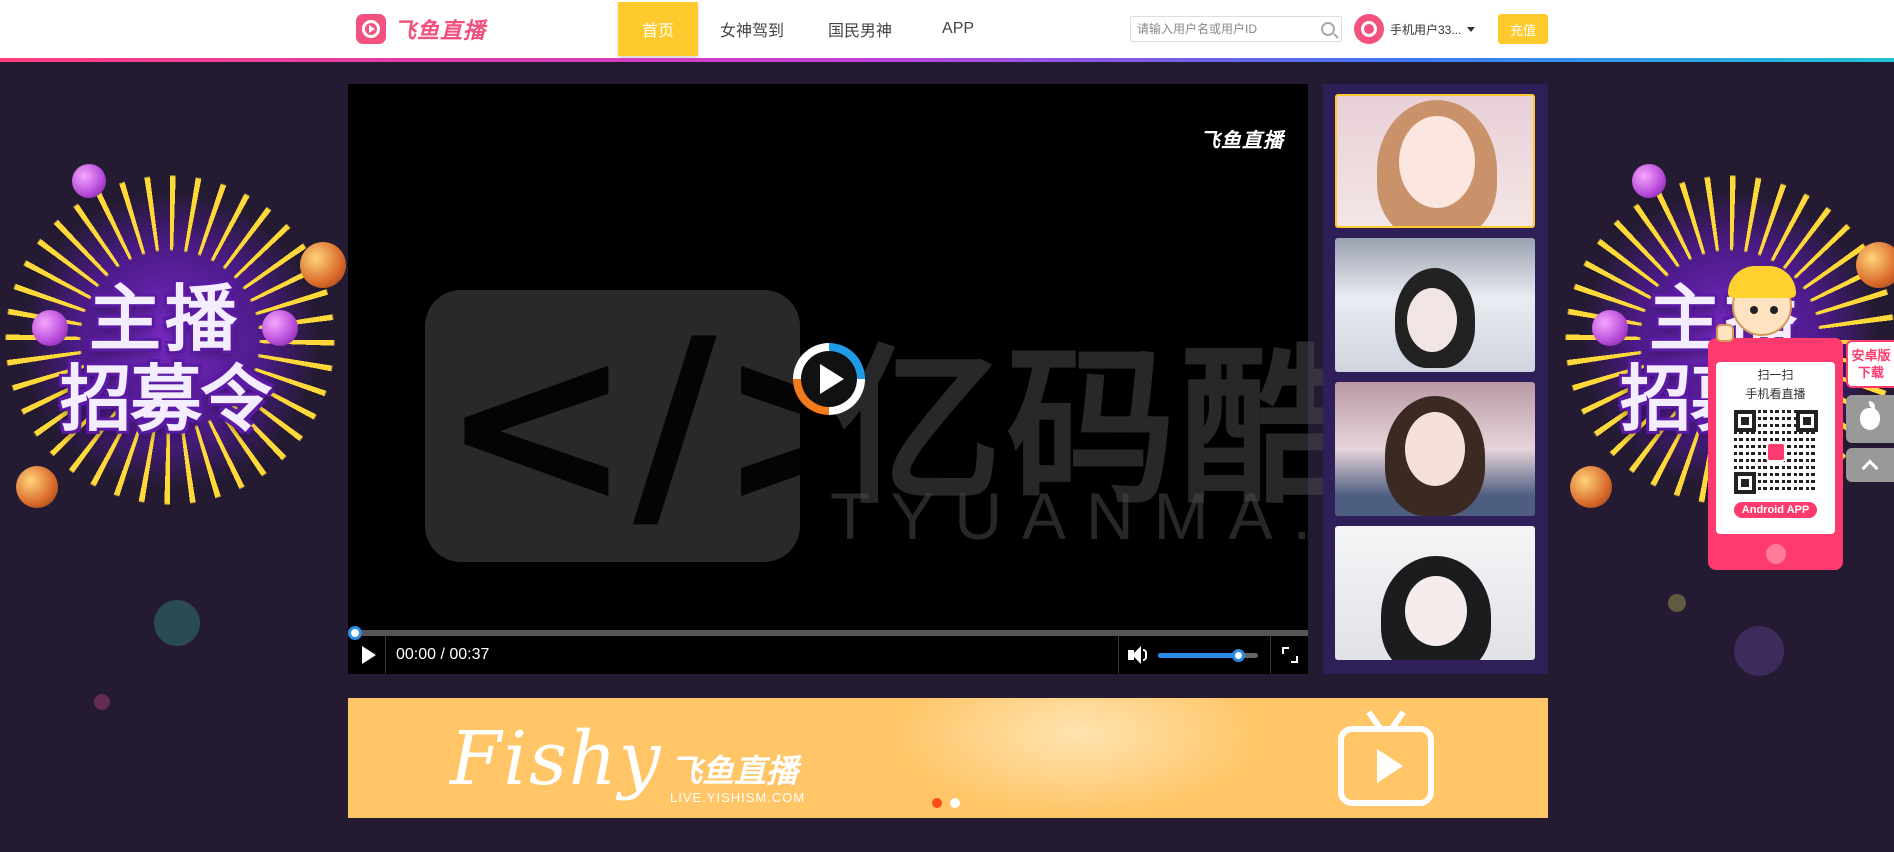  Describe the element at coordinates (1871, 355) in the screenshot. I see `android-tab-line1: 安卓版` at that location.